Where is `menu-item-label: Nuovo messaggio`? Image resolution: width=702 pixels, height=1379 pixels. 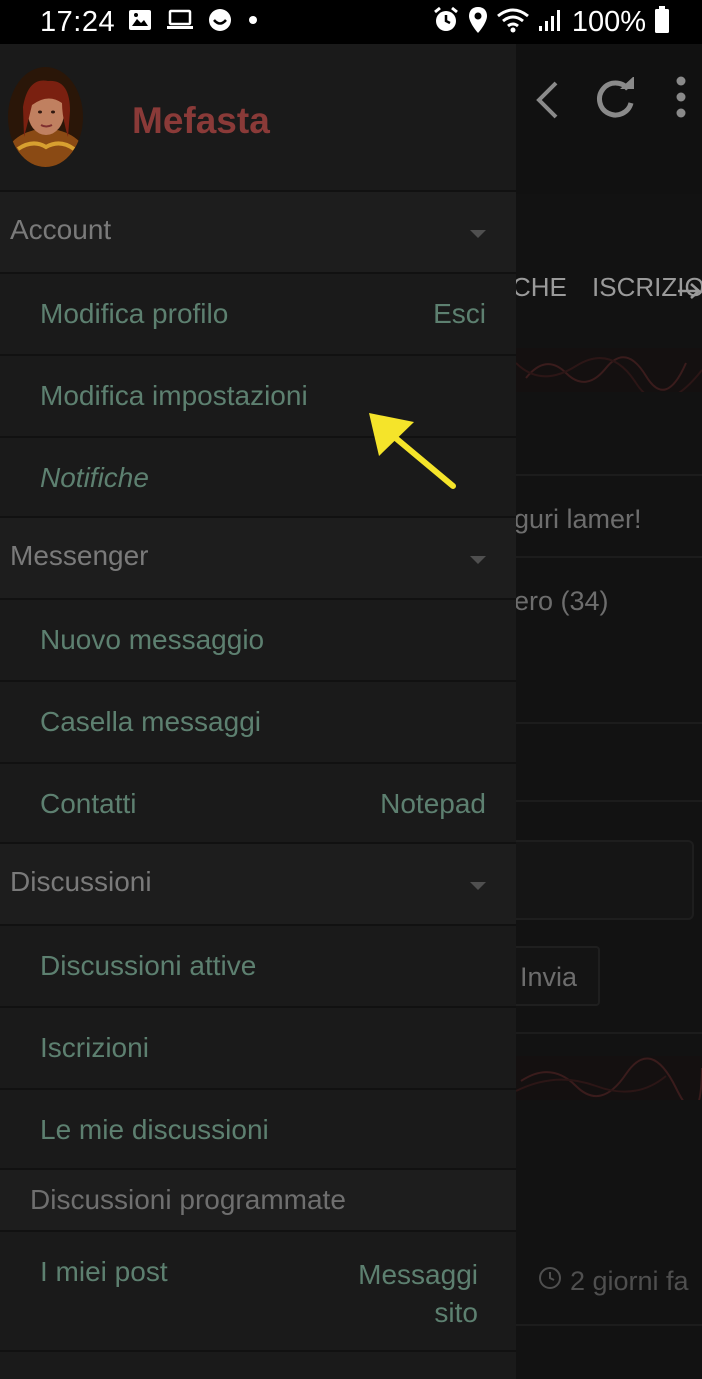
menu-item-label: Nuovo messaggio is located at coordinates (152, 639).